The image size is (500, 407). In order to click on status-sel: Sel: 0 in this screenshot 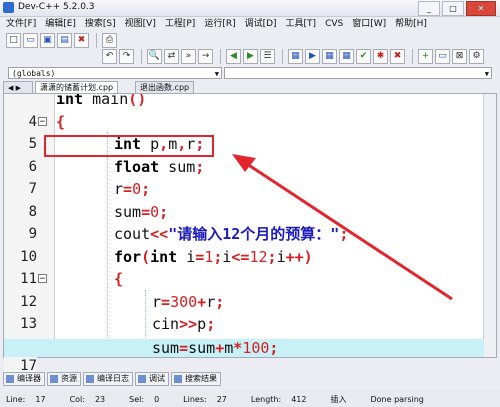, I will do `click(144, 399)`.